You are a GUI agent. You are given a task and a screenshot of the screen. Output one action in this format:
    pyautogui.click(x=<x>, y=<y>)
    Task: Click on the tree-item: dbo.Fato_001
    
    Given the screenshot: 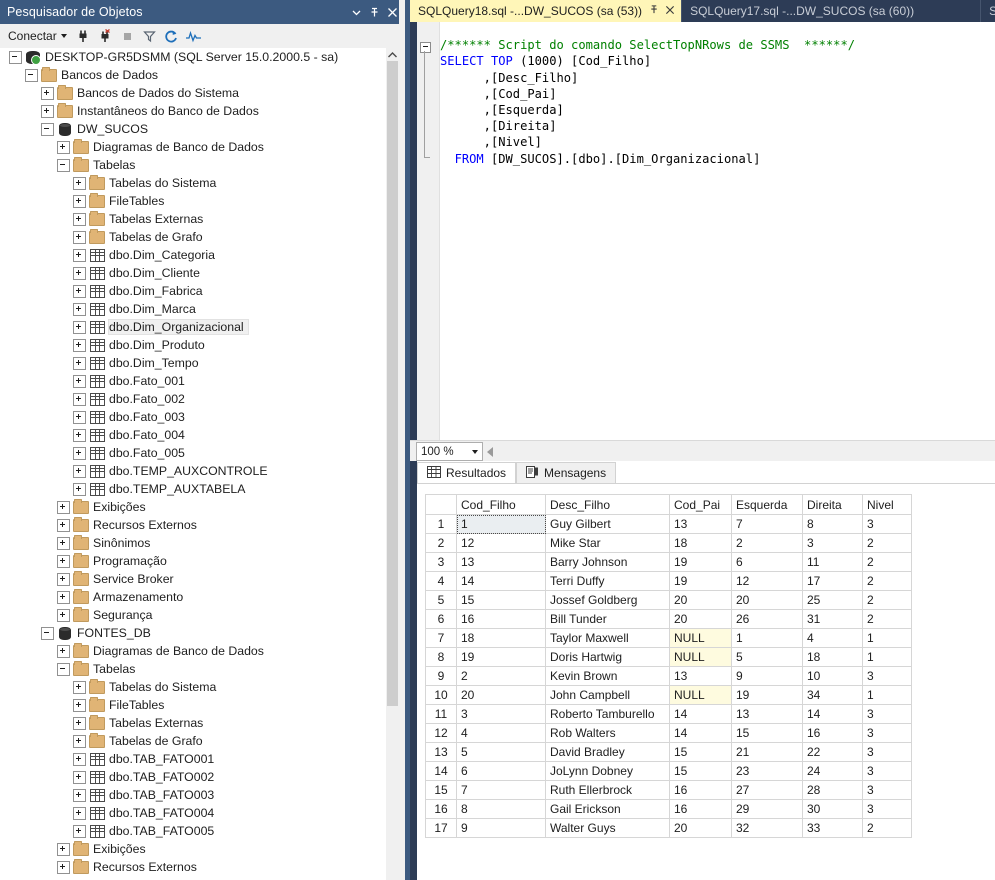 What is the action you would take?
    pyautogui.click(x=193, y=381)
    